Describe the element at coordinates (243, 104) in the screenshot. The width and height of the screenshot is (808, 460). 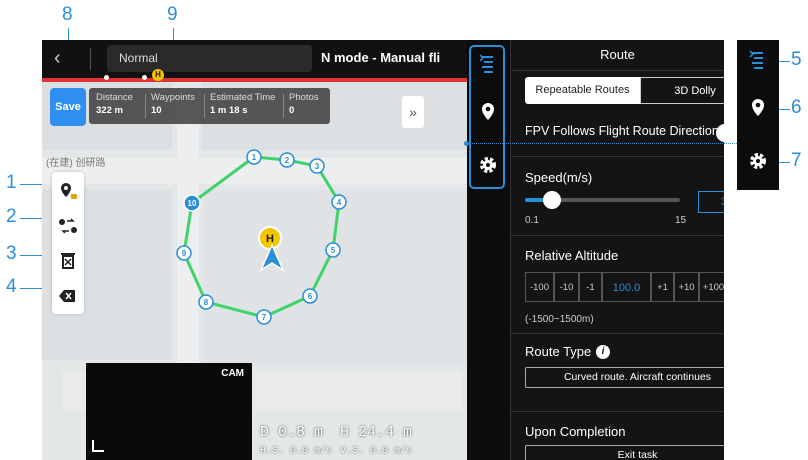
I see `stat-estimated-time: Estimated Time 1 m 18 s` at that location.